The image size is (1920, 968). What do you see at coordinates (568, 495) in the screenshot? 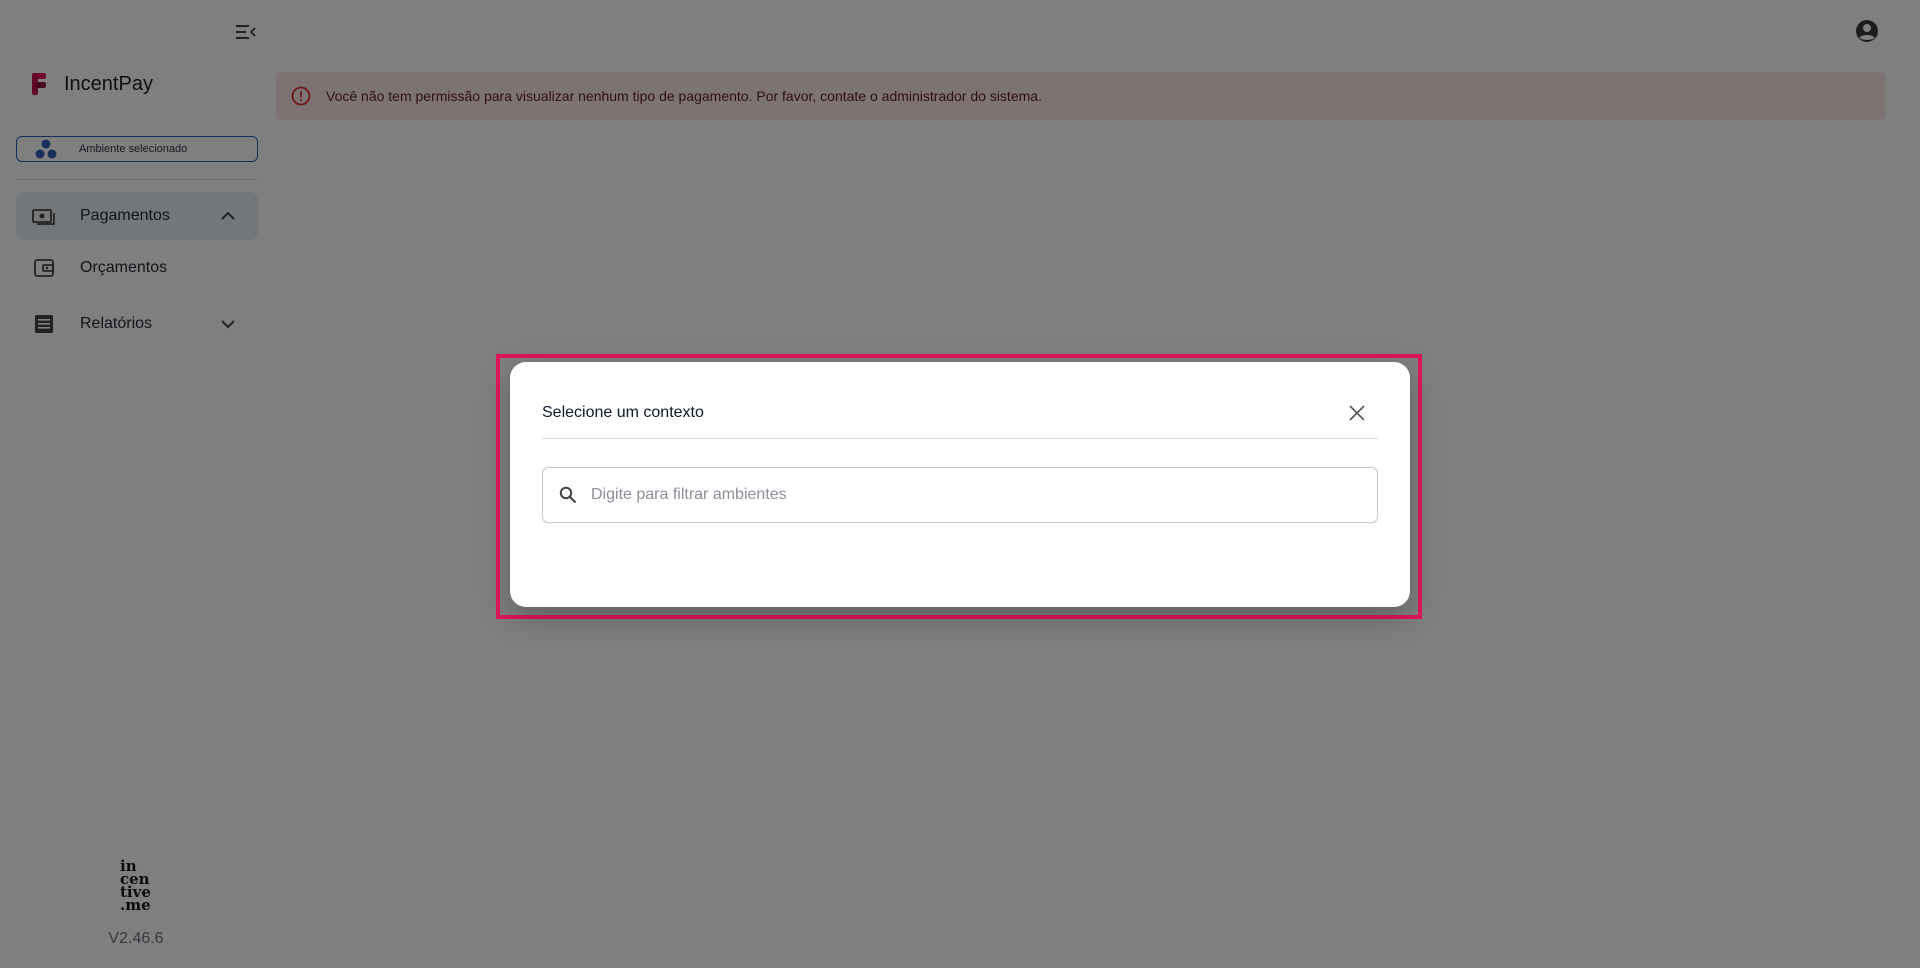
I see `search-icon` at bounding box center [568, 495].